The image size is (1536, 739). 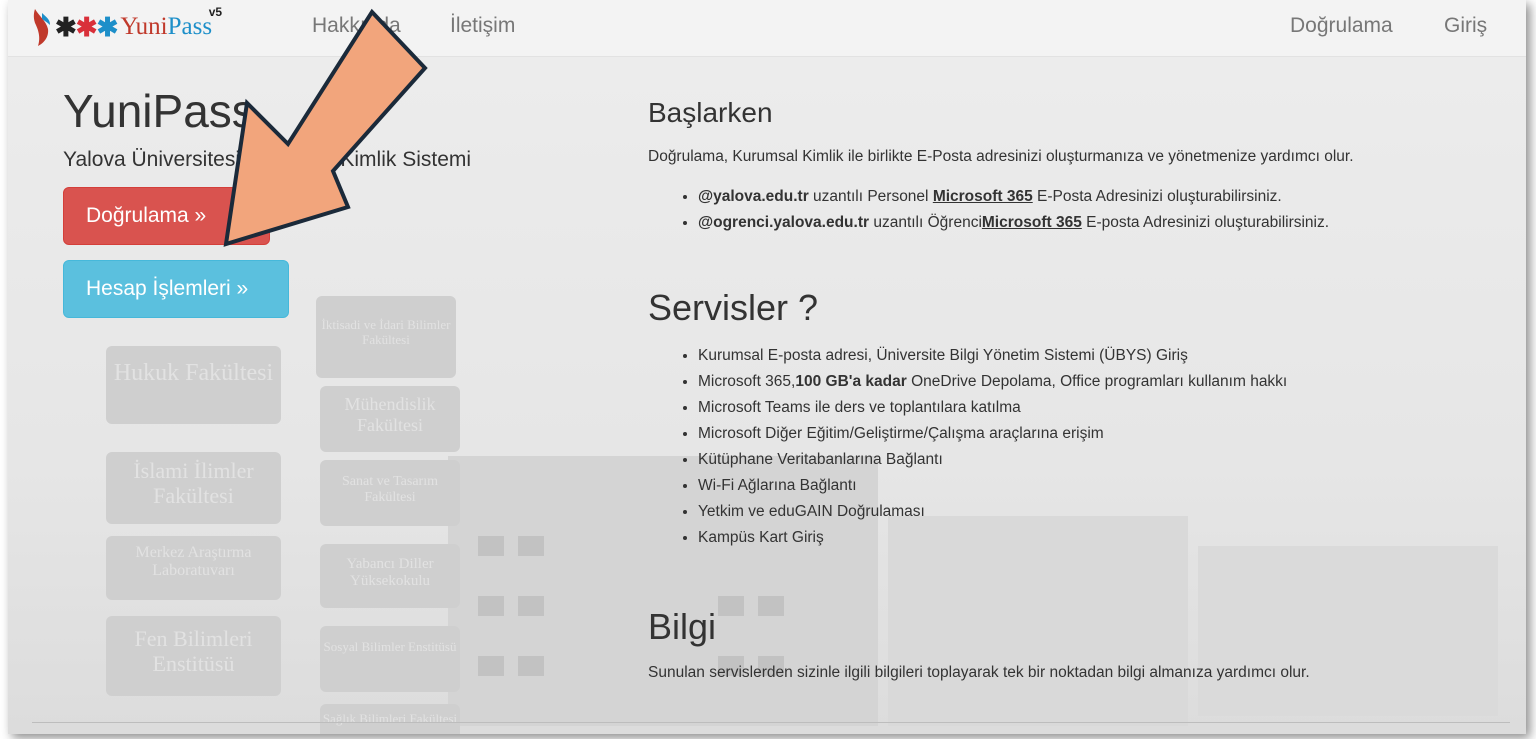 What do you see at coordinates (390, 576) in the screenshot?
I see `background-sign: Yabancı Diller Yüksekokulu` at bounding box center [390, 576].